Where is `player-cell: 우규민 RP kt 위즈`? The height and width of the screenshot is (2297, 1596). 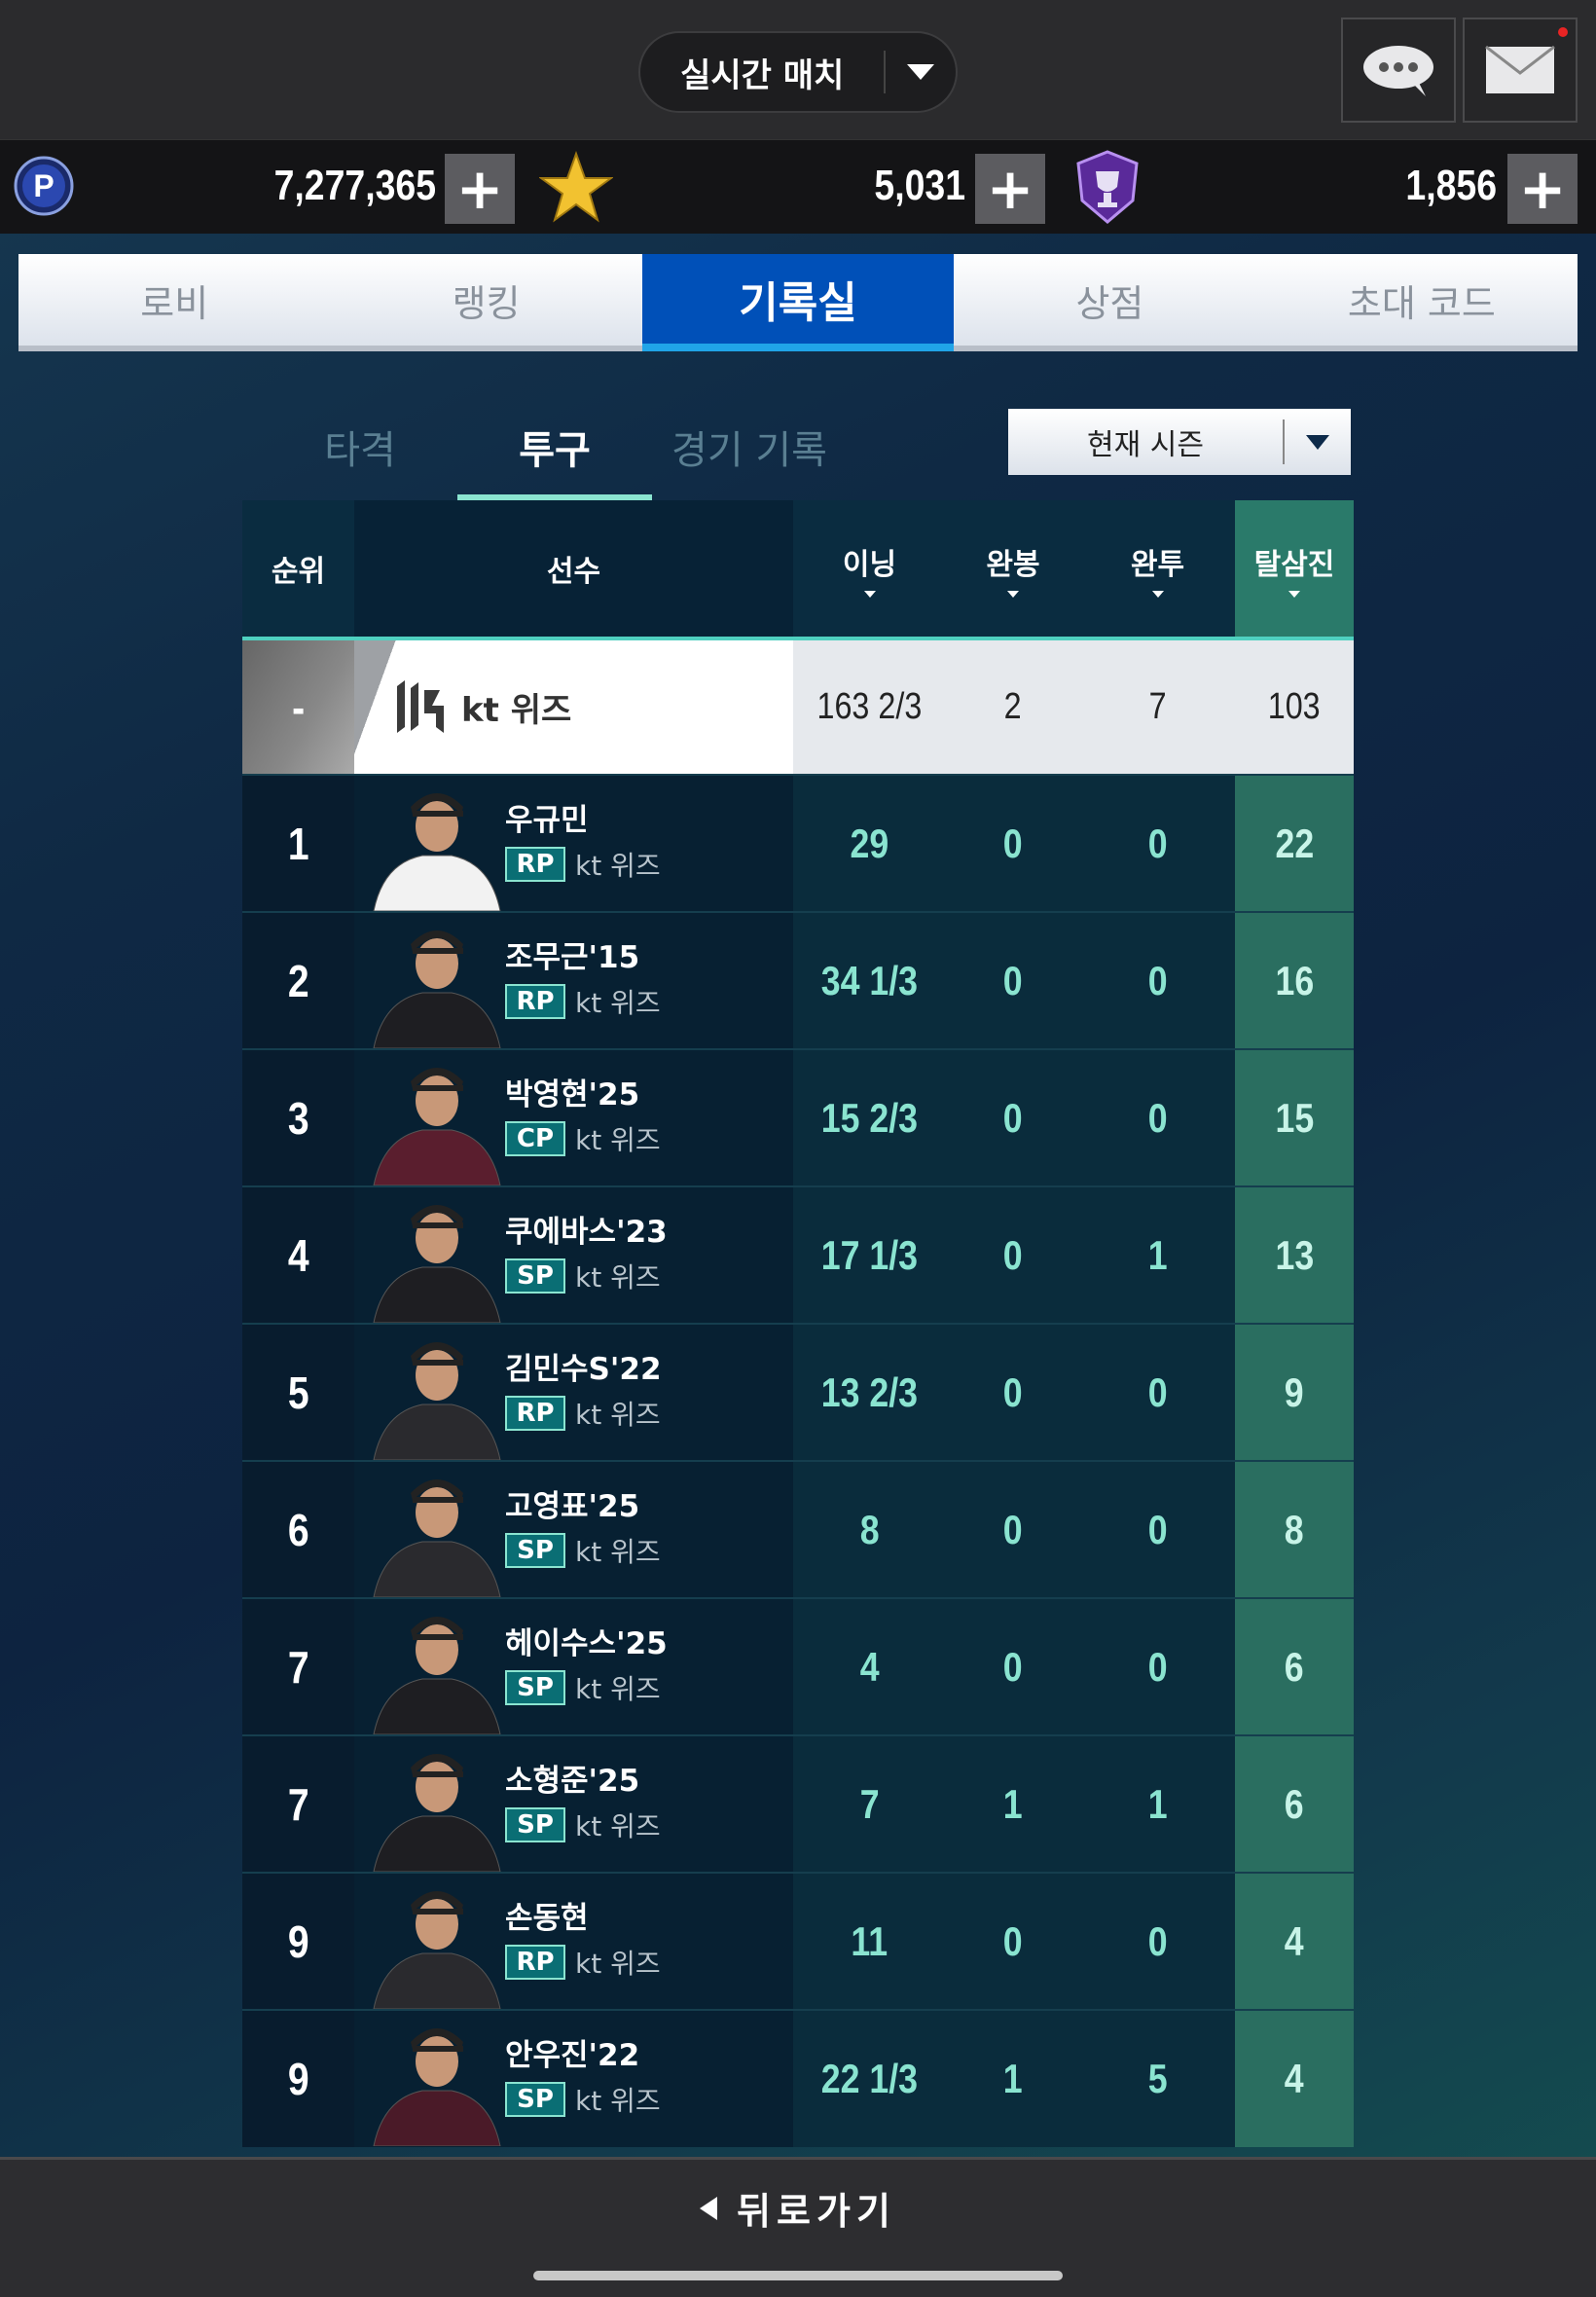
player-cell: 우규민 RP kt 위즈 is located at coordinates (573, 843).